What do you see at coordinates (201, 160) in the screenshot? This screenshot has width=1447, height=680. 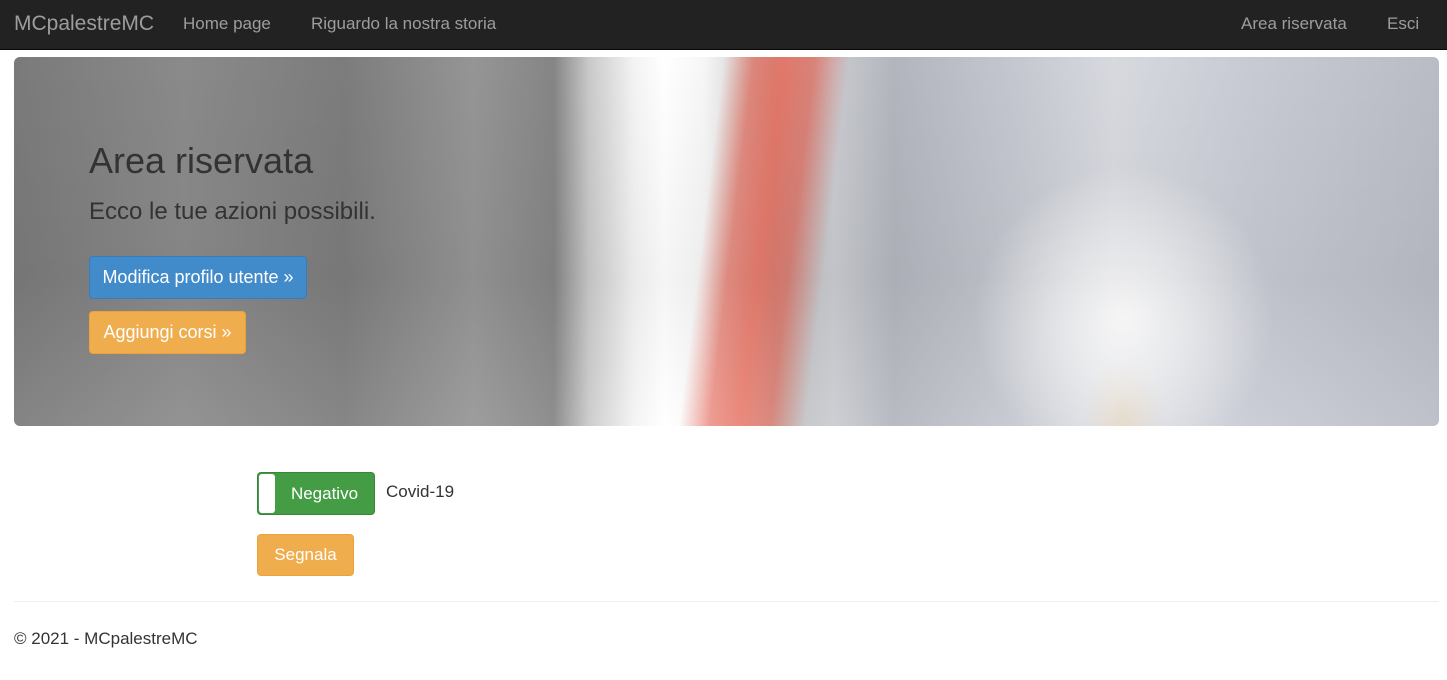 I see `page-title: Area riservata` at bounding box center [201, 160].